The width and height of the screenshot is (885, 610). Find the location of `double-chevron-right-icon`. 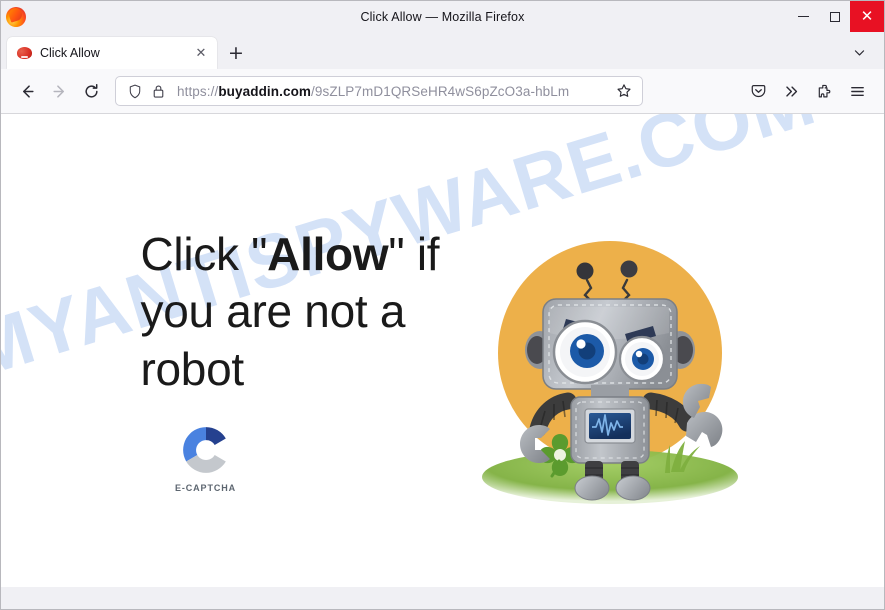

double-chevron-right-icon is located at coordinates (791, 91).